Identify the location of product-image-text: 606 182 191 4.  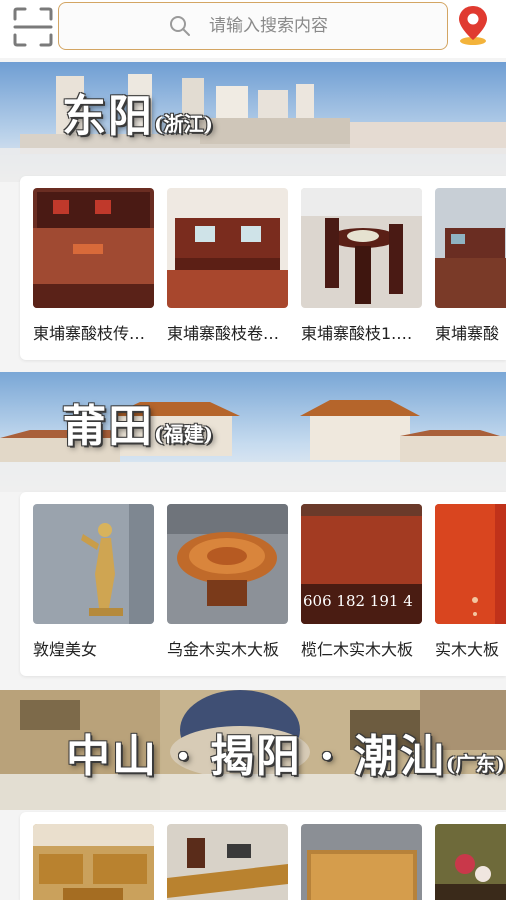
(358, 601).